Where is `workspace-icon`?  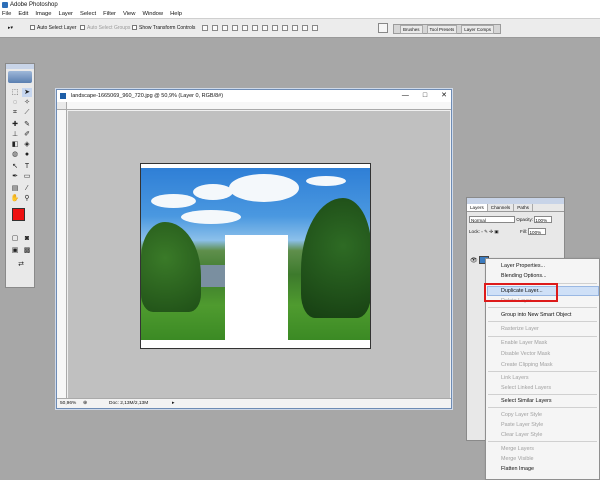
workspace-icon is located at coordinates (383, 28).